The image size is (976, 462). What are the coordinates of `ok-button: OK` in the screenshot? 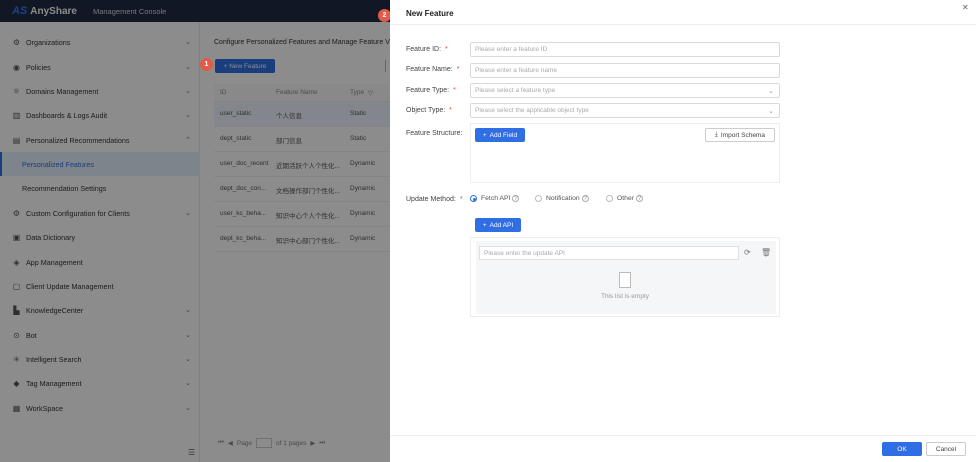 It's located at (902, 449).